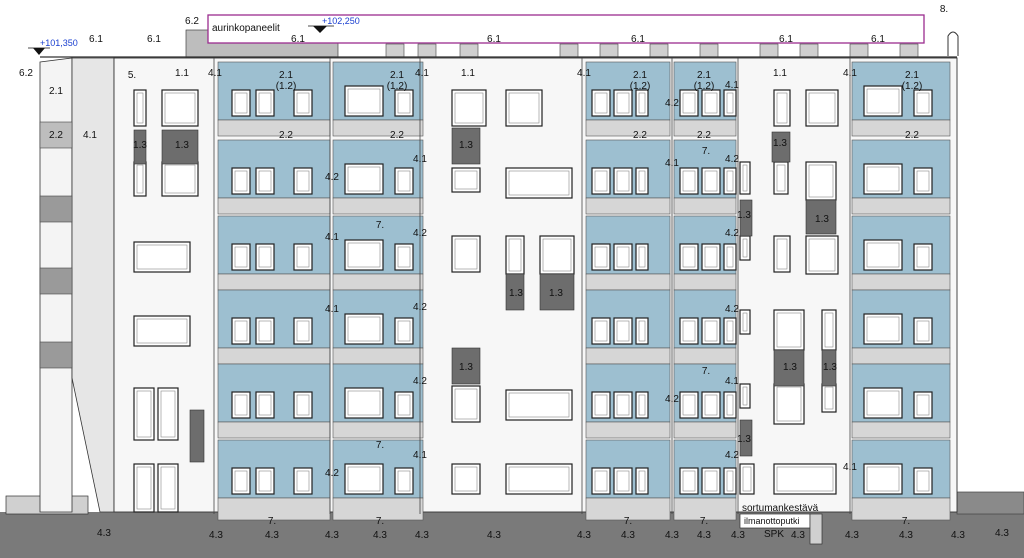  I want to click on level-marker-left, so click(39, 51).